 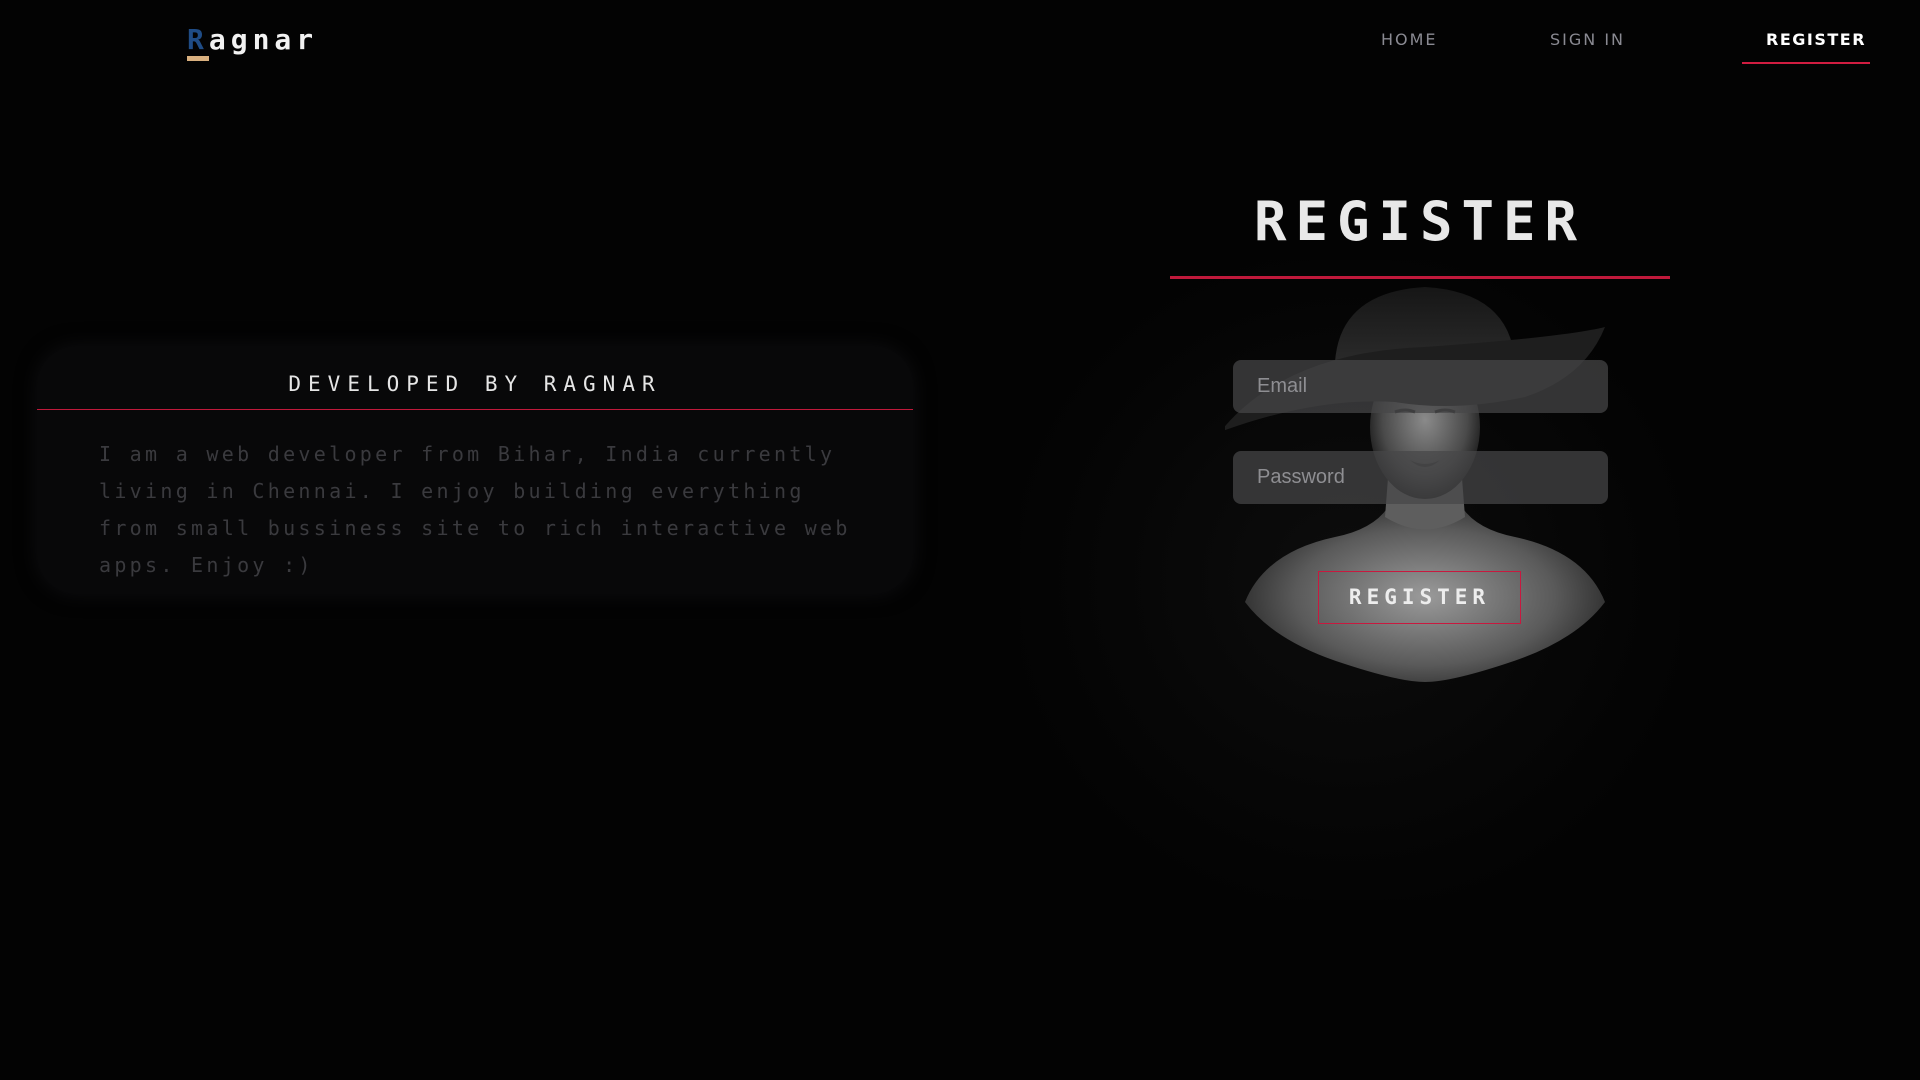 What do you see at coordinates (1806, 63) in the screenshot?
I see `nav-active-underline` at bounding box center [1806, 63].